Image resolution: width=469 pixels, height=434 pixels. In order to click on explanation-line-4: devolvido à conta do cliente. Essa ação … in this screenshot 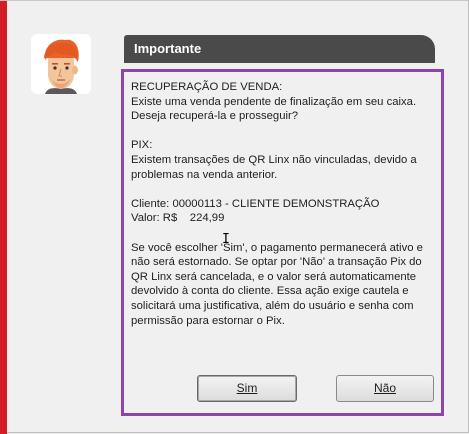, I will do `click(270, 291)`.